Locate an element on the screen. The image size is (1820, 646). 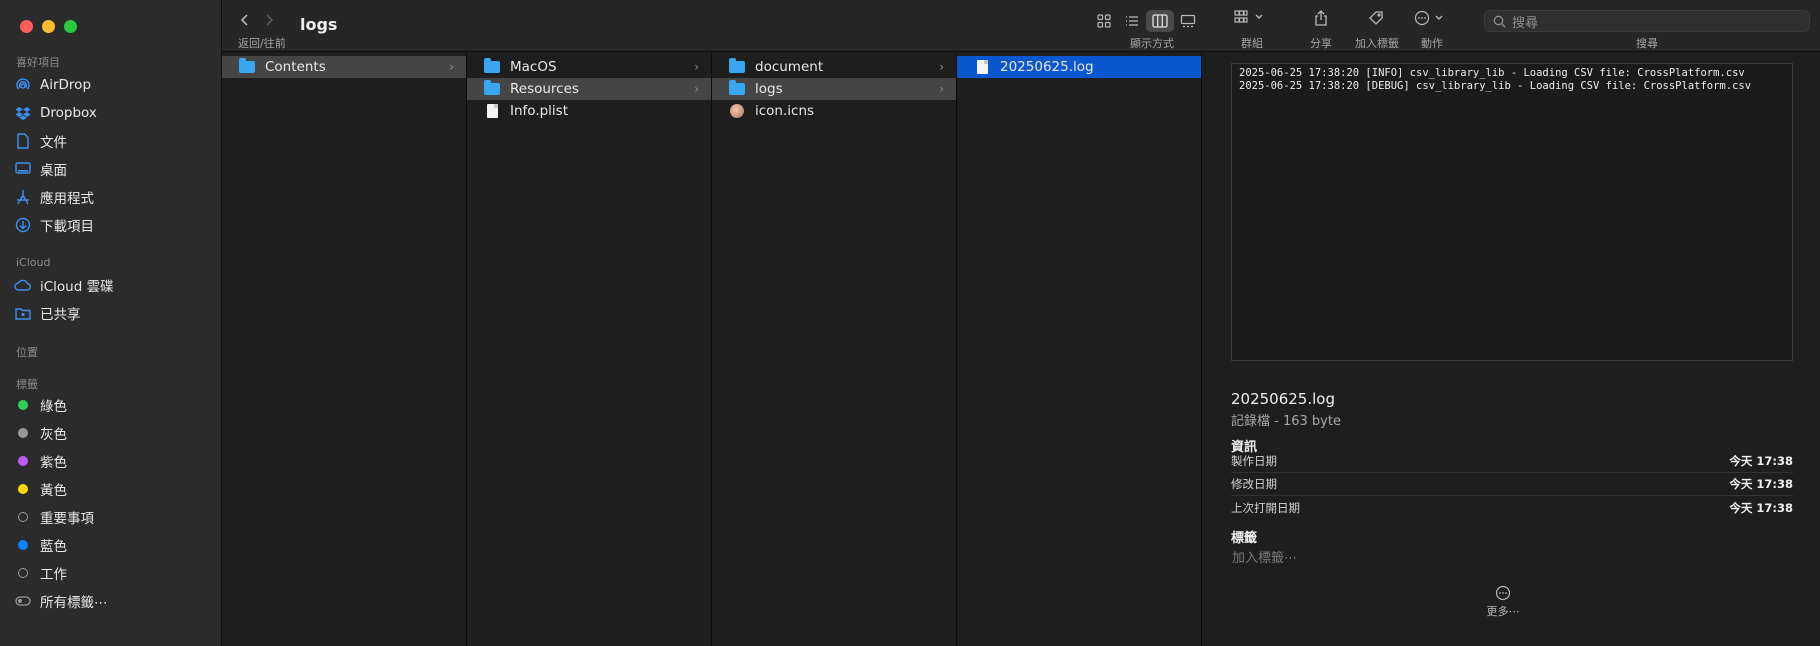
forward-button is located at coordinates (269, 21).